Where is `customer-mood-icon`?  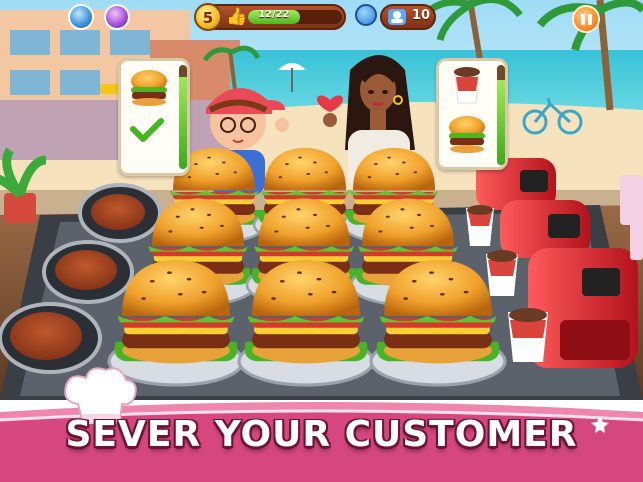 customer-mood-icon is located at coordinates (366, 15).